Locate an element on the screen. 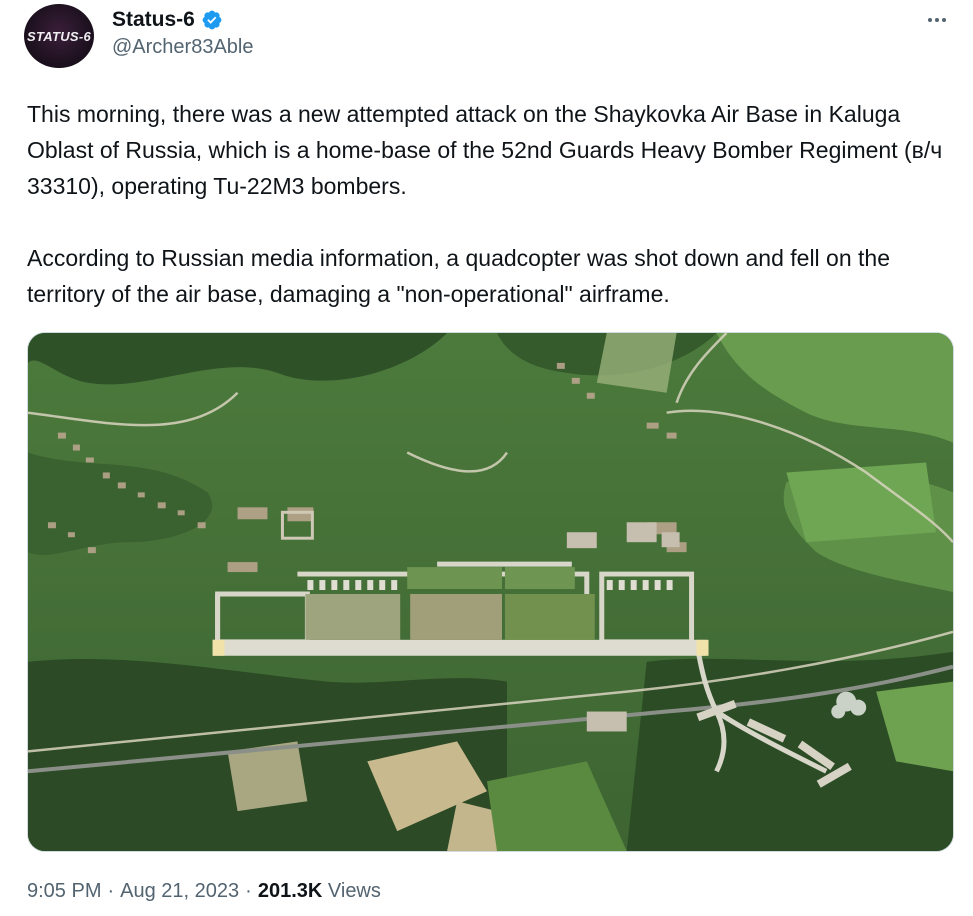 The width and height of the screenshot is (973, 916). avatar-text: STATUS-6 is located at coordinates (59, 36).